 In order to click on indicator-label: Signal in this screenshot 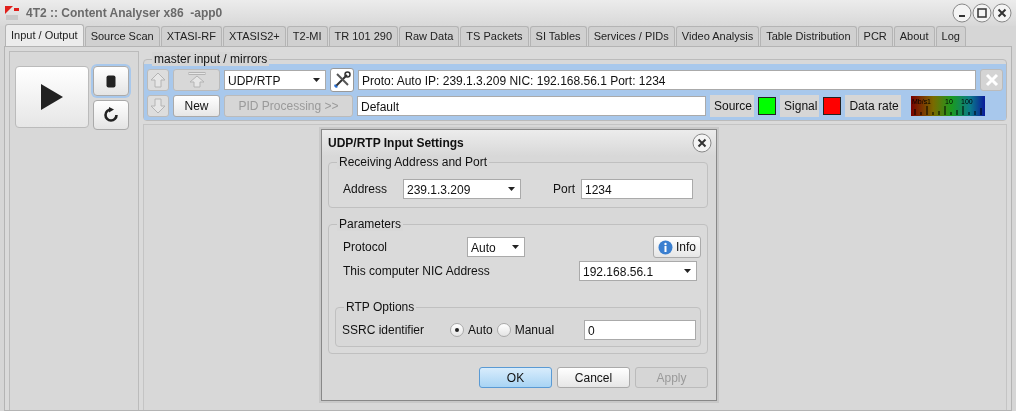, I will do `click(800, 105)`.